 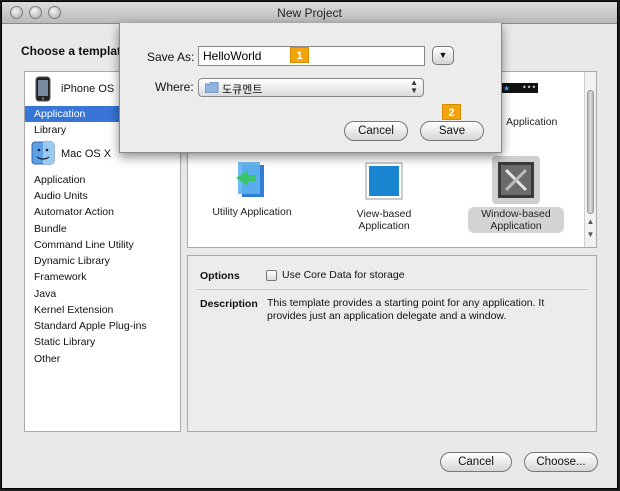 I want to click on options-label: Options, so click(x=220, y=276).